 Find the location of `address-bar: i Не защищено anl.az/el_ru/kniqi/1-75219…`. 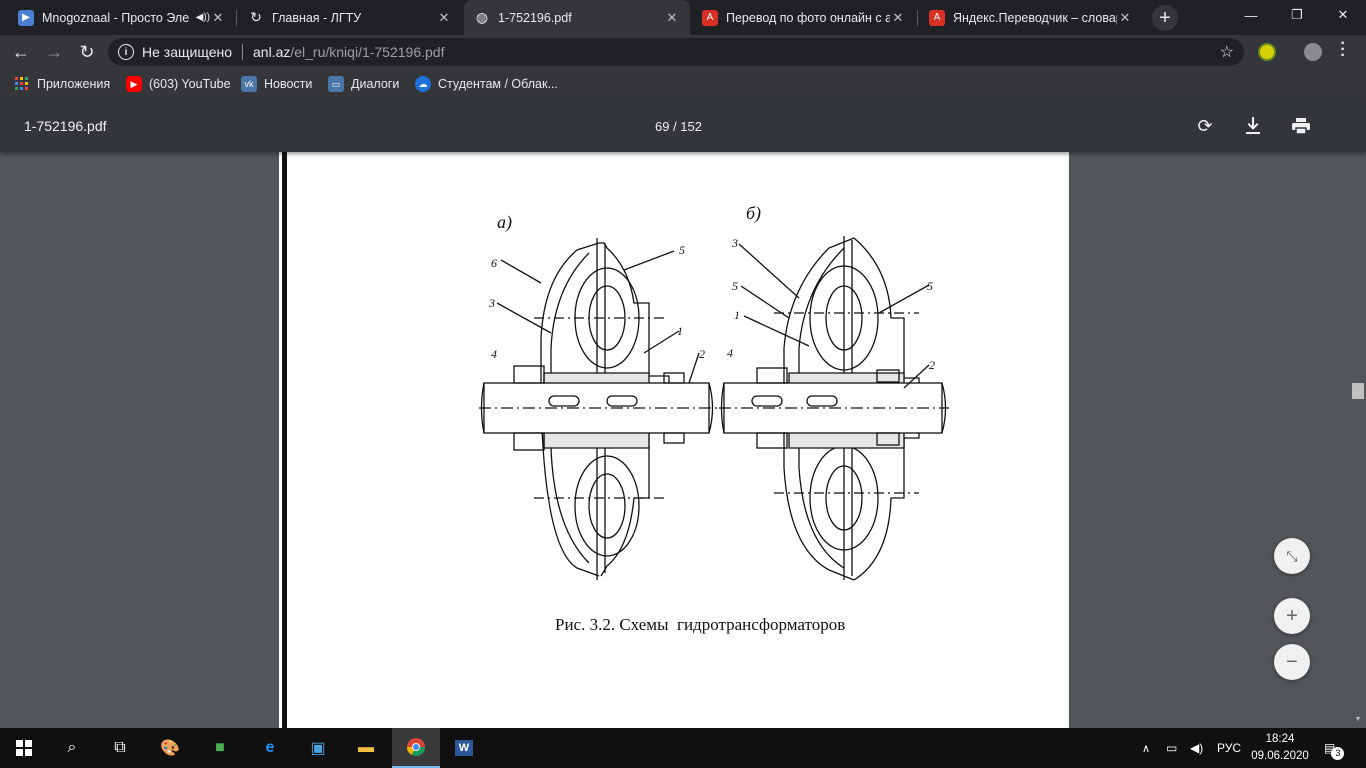

address-bar: i Не защищено anl.az/el_ru/kniqi/1-75219… is located at coordinates (676, 52).